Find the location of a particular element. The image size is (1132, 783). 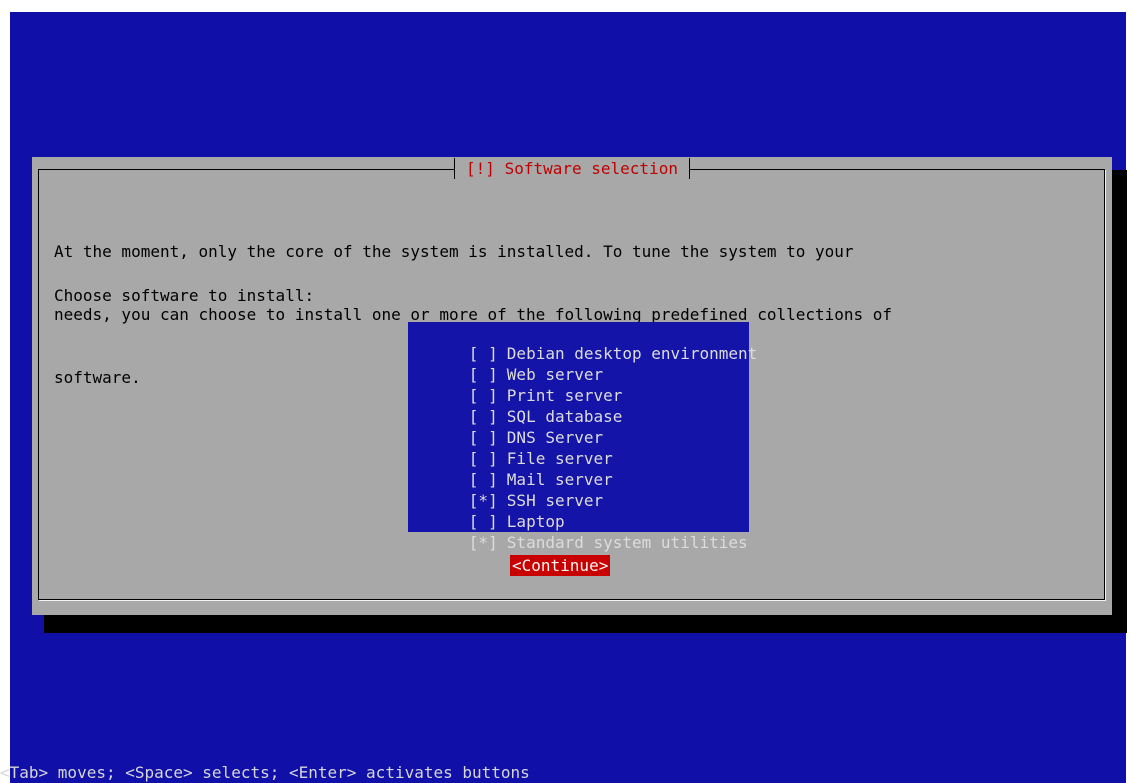

option-label: Print server is located at coordinates (564, 395).